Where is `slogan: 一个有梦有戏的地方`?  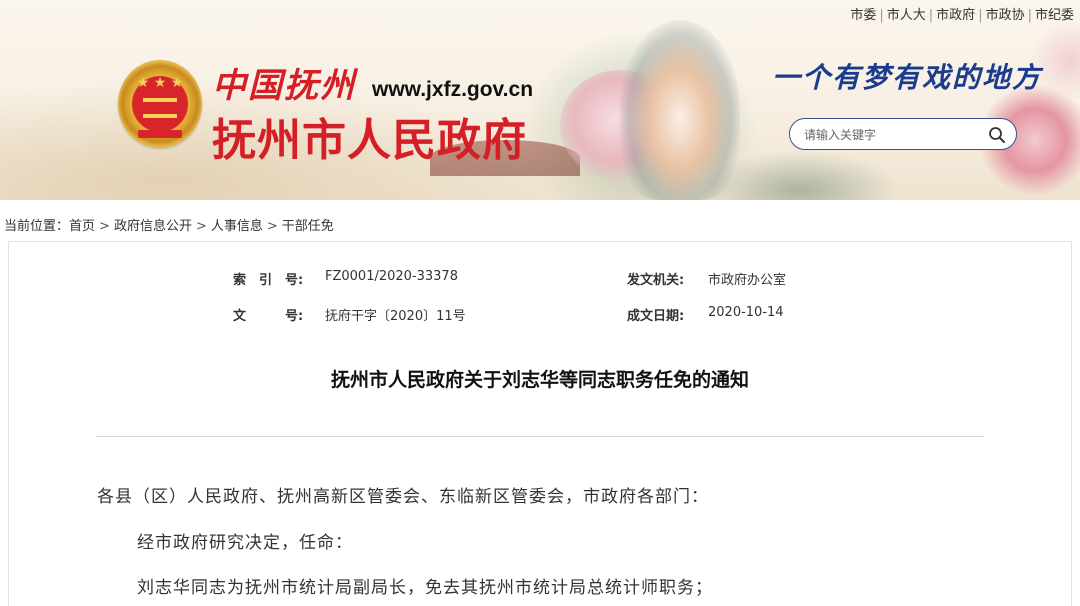 slogan: 一个有梦有戏的地方 is located at coordinates (907, 77).